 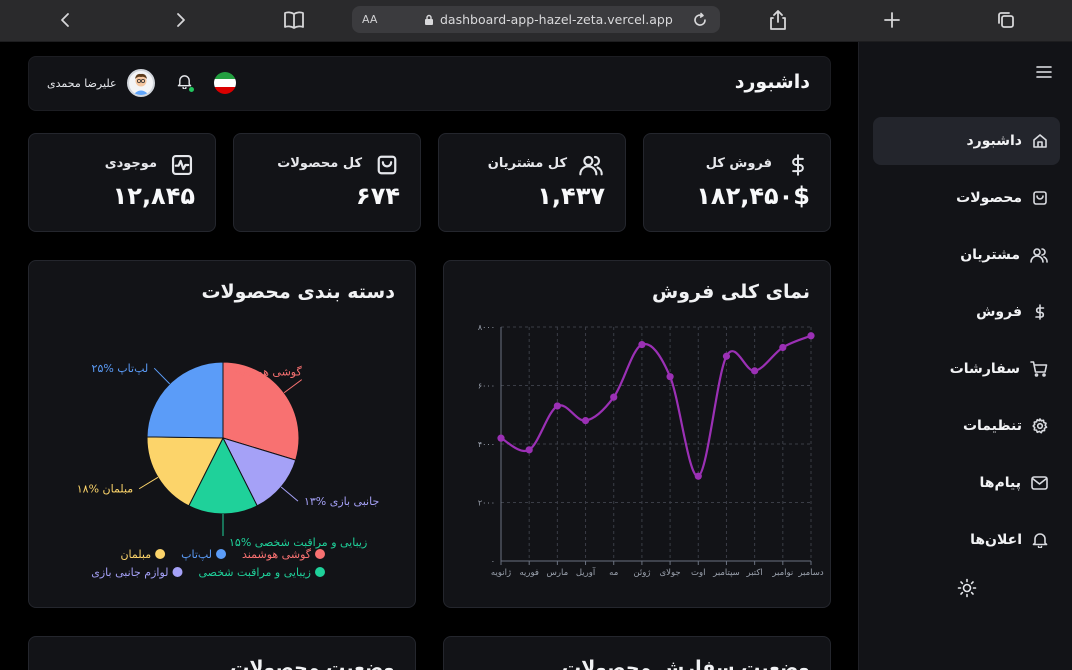 I want to click on sidebar-item-label: محصولات, so click(x=989, y=198).